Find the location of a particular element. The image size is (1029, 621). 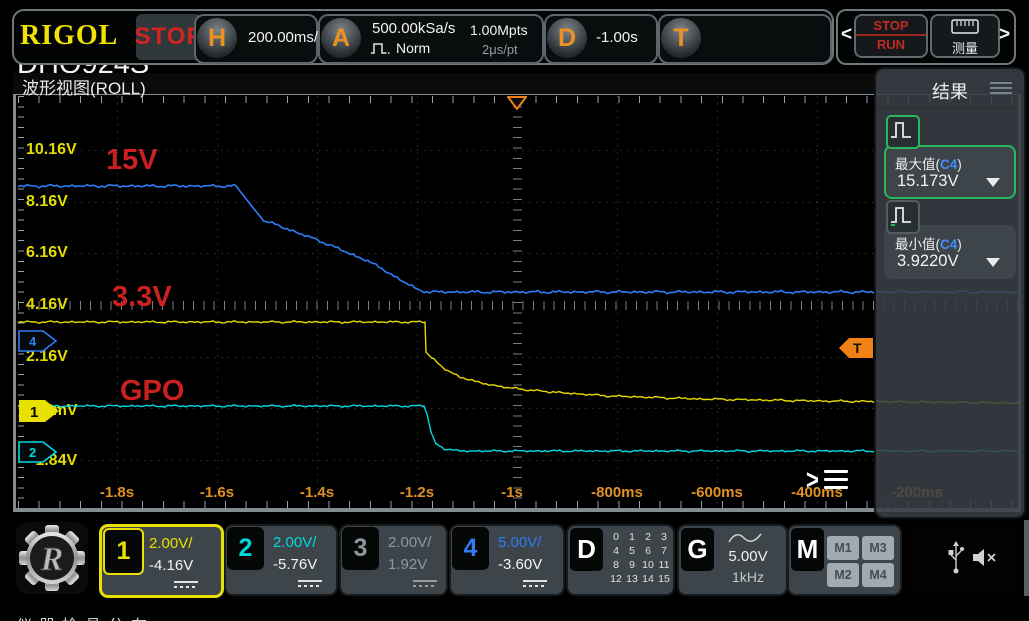

chevron-right-icon: > is located at coordinates (812, 479).